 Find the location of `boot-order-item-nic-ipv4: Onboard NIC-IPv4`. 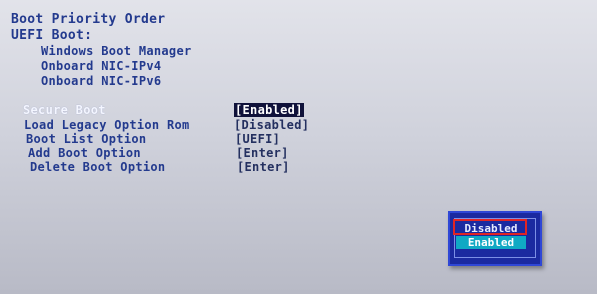

boot-order-item-nic-ipv4: Onboard NIC-IPv4 is located at coordinates (101, 66).